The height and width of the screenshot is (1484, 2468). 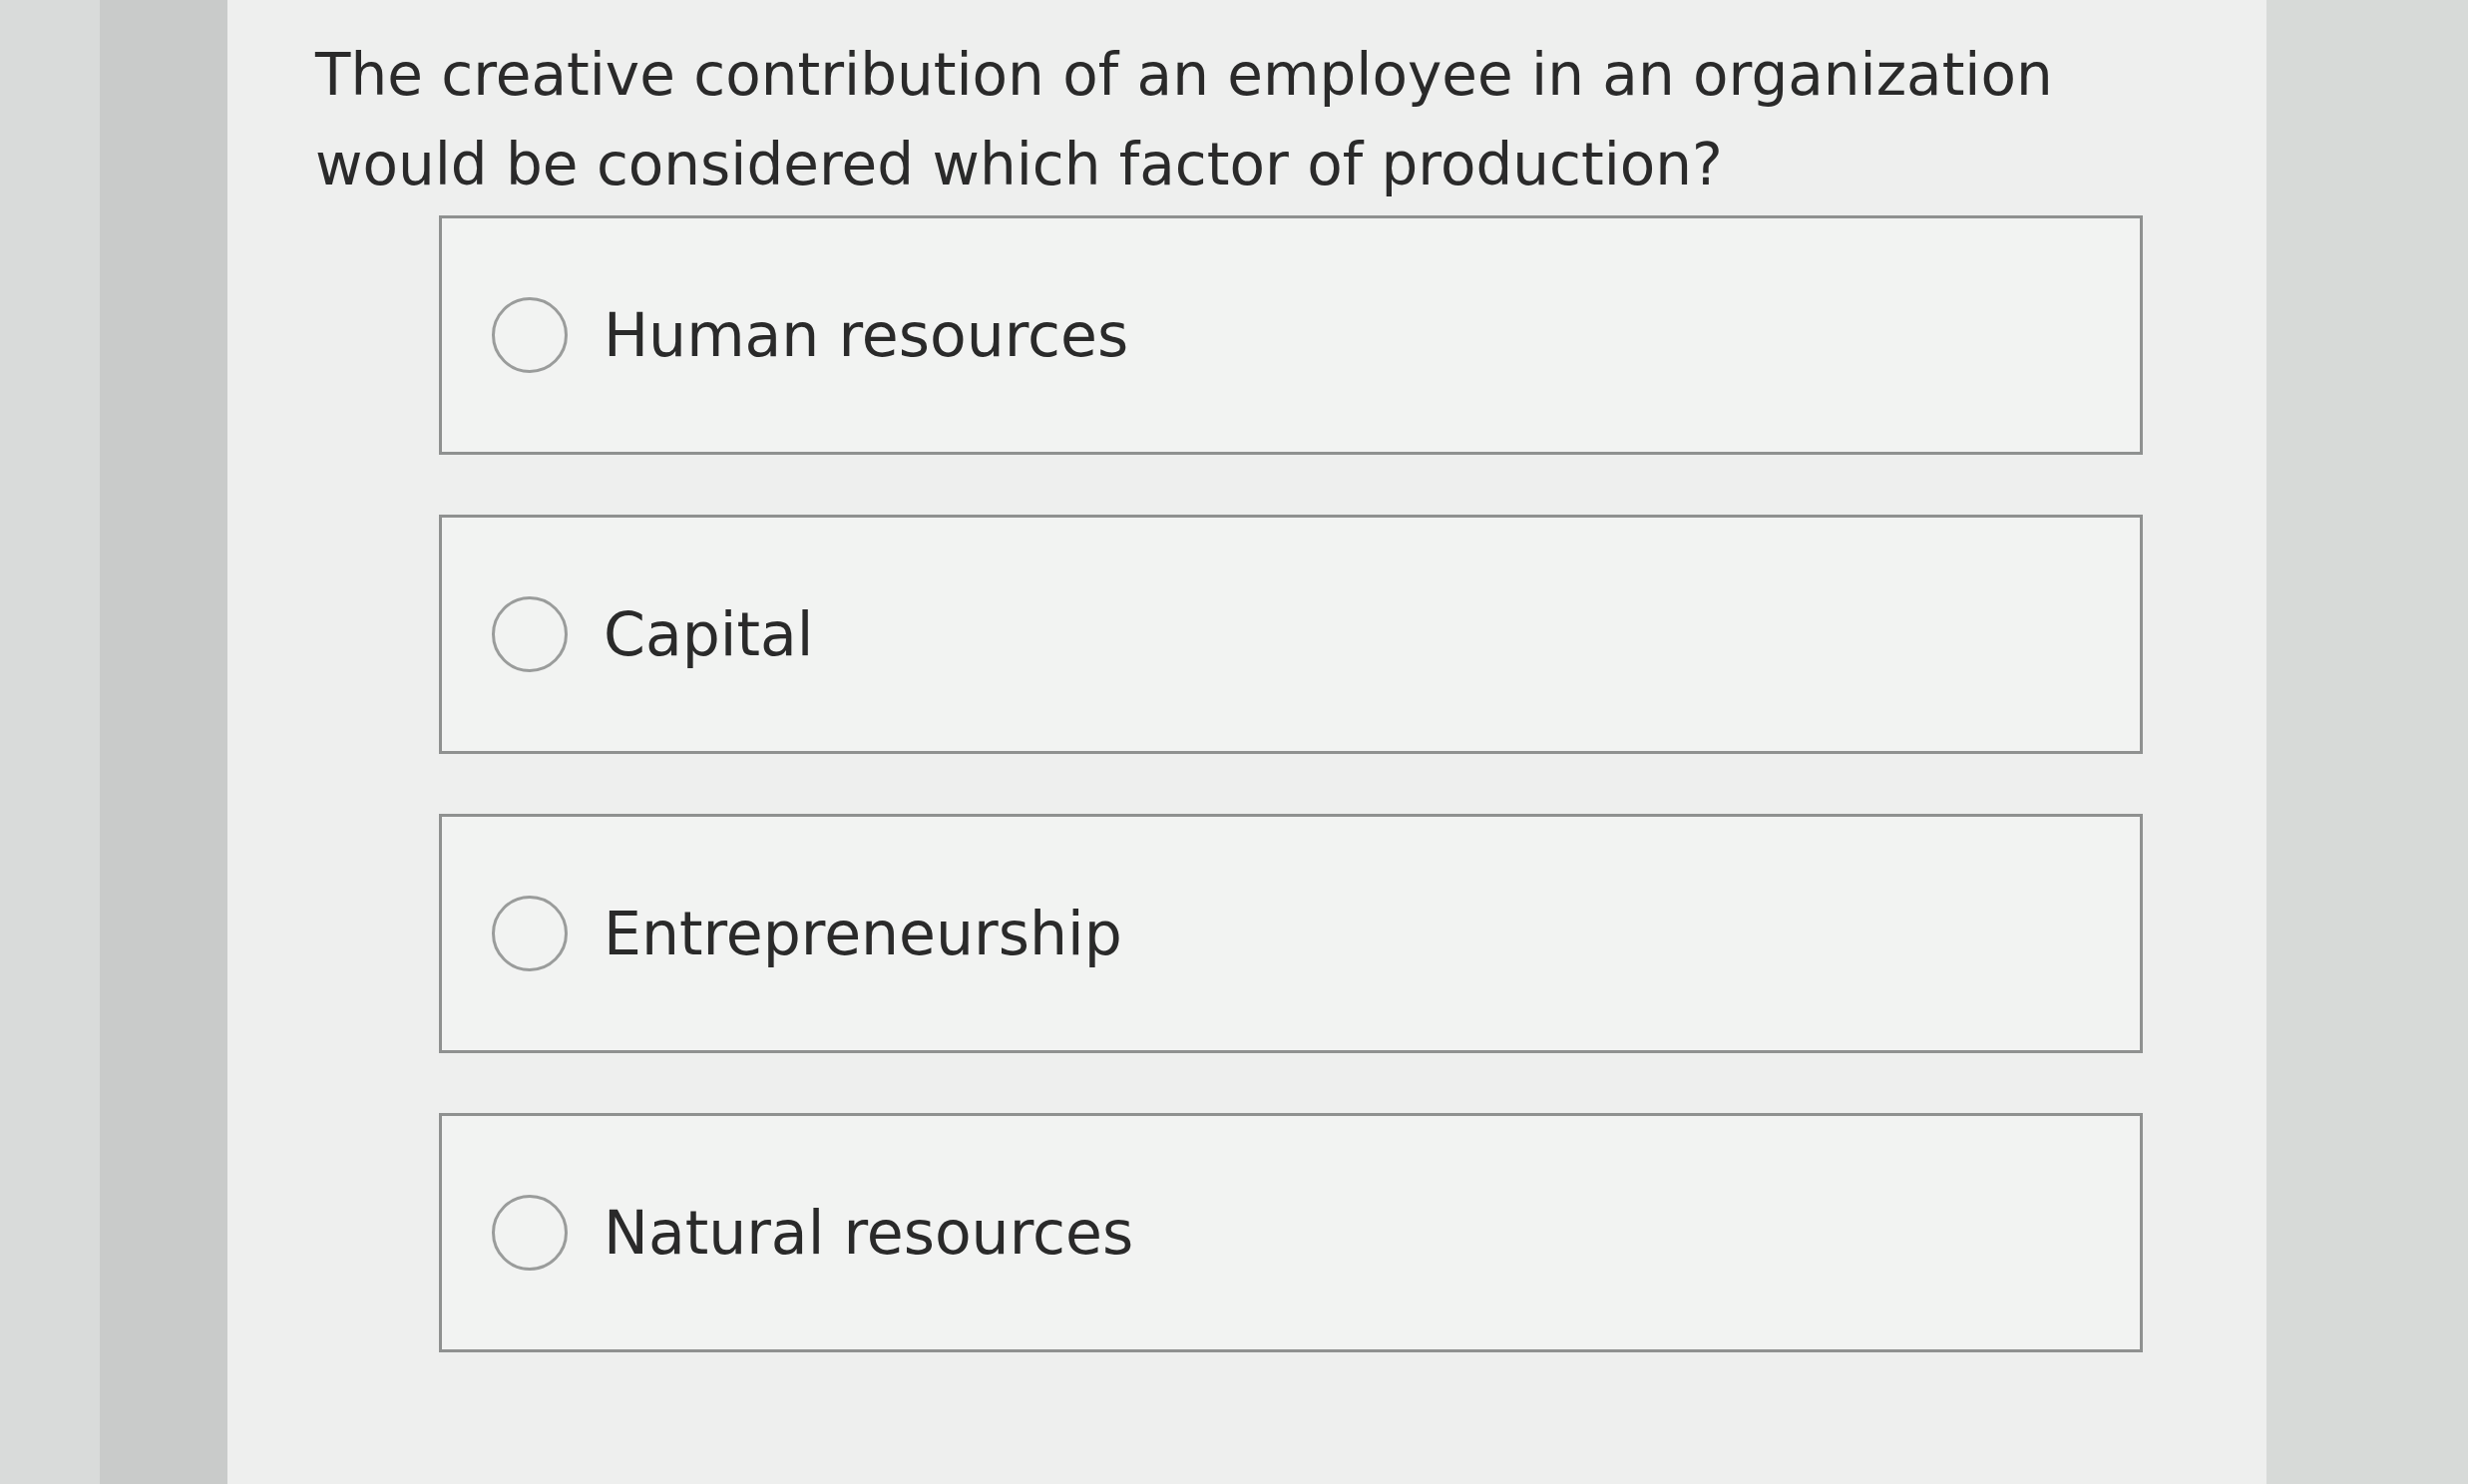 What do you see at coordinates (709, 634) in the screenshot?
I see `option-label: Capital` at bounding box center [709, 634].